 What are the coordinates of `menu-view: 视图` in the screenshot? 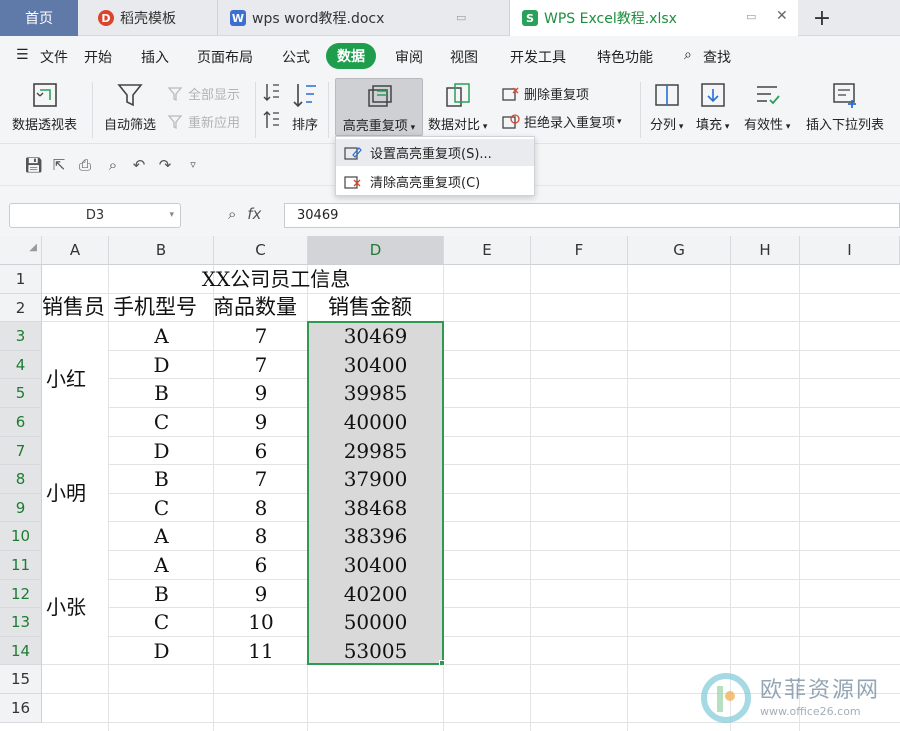 It's located at (464, 57).